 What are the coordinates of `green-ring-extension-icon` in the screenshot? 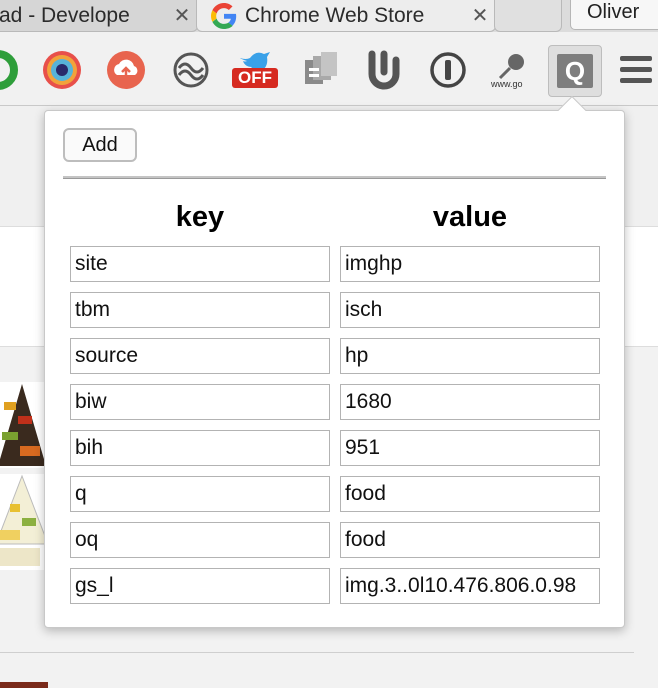 It's located at (9, 70).